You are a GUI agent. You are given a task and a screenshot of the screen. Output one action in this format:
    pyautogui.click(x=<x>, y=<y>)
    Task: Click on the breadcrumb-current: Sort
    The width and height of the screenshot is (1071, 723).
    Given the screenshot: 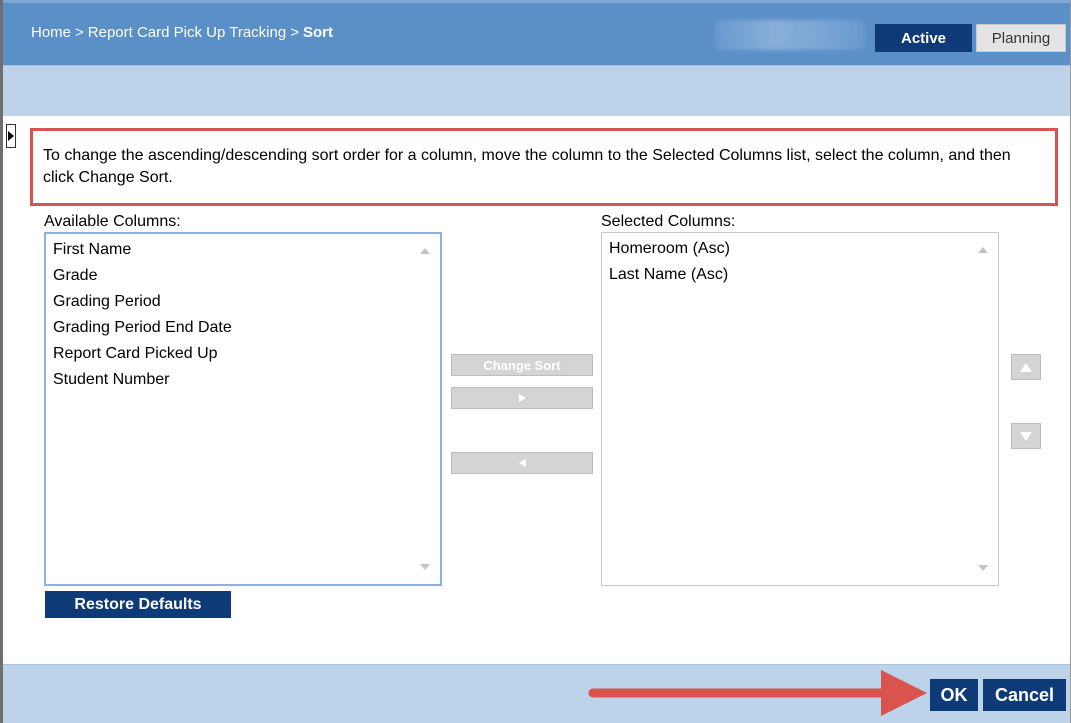 What is the action you would take?
    pyautogui.click(x=317, y=32)
    